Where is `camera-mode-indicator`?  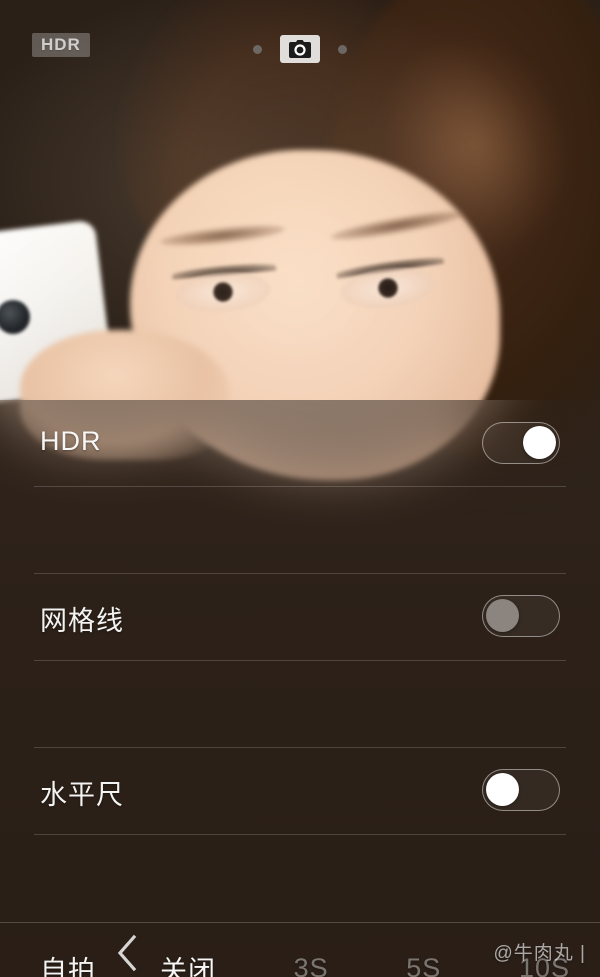
camera-mode-indicator is located at coordinates (300, 49).